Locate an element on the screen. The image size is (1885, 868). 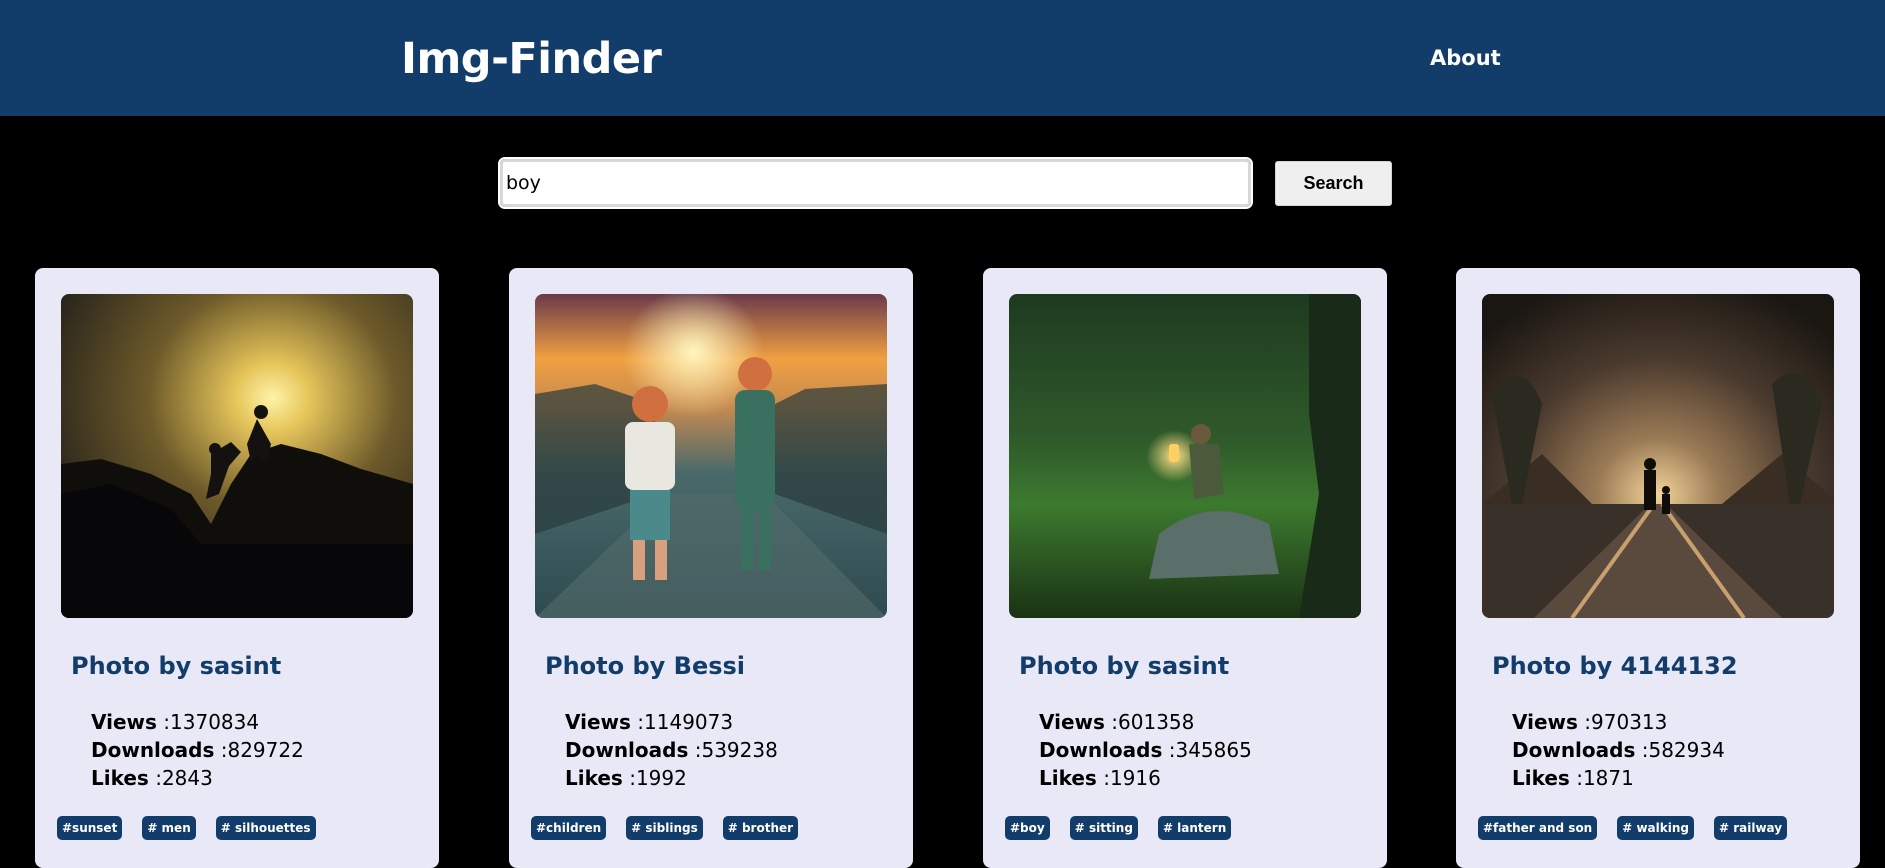
card-title: Photo by Bessi is located at coordinates (645, 666).